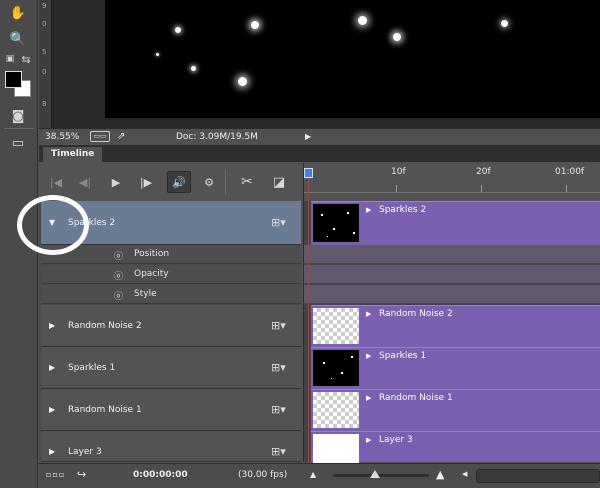 Image resolution: width=600 pixels, height=488 pixels. What do you see at coordinates (308, 173) in the screenshot?
I see `playhead-handle` at bounding box center [308, 173].